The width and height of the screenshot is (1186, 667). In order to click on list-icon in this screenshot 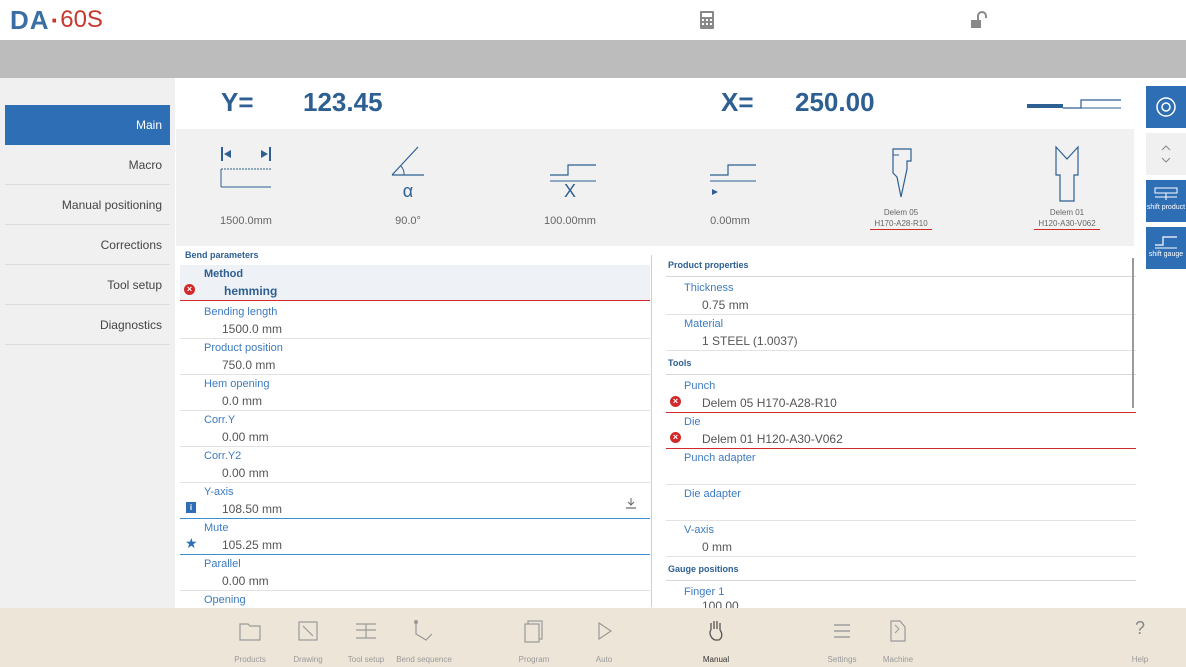, I will do `click(842, 631)`.